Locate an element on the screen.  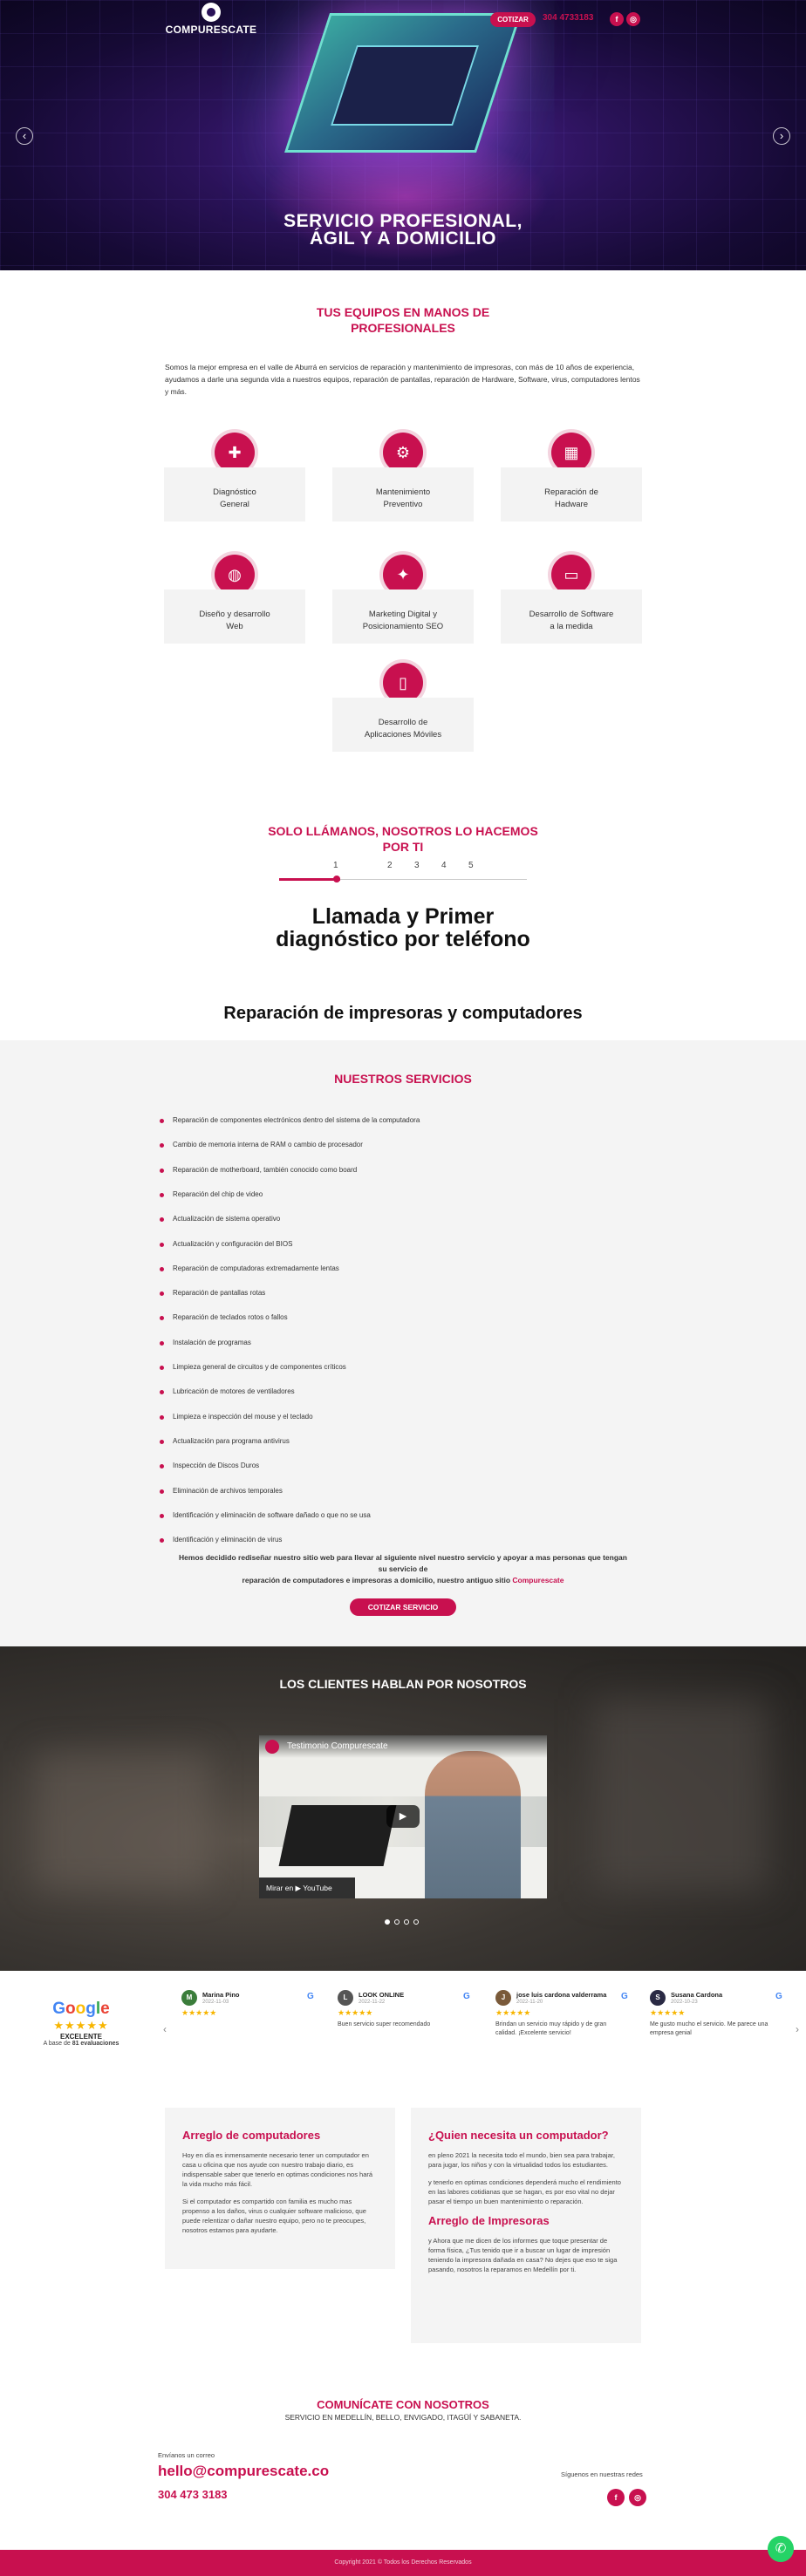
service-card-label: Reparación de is located at coordinates (571, 492).